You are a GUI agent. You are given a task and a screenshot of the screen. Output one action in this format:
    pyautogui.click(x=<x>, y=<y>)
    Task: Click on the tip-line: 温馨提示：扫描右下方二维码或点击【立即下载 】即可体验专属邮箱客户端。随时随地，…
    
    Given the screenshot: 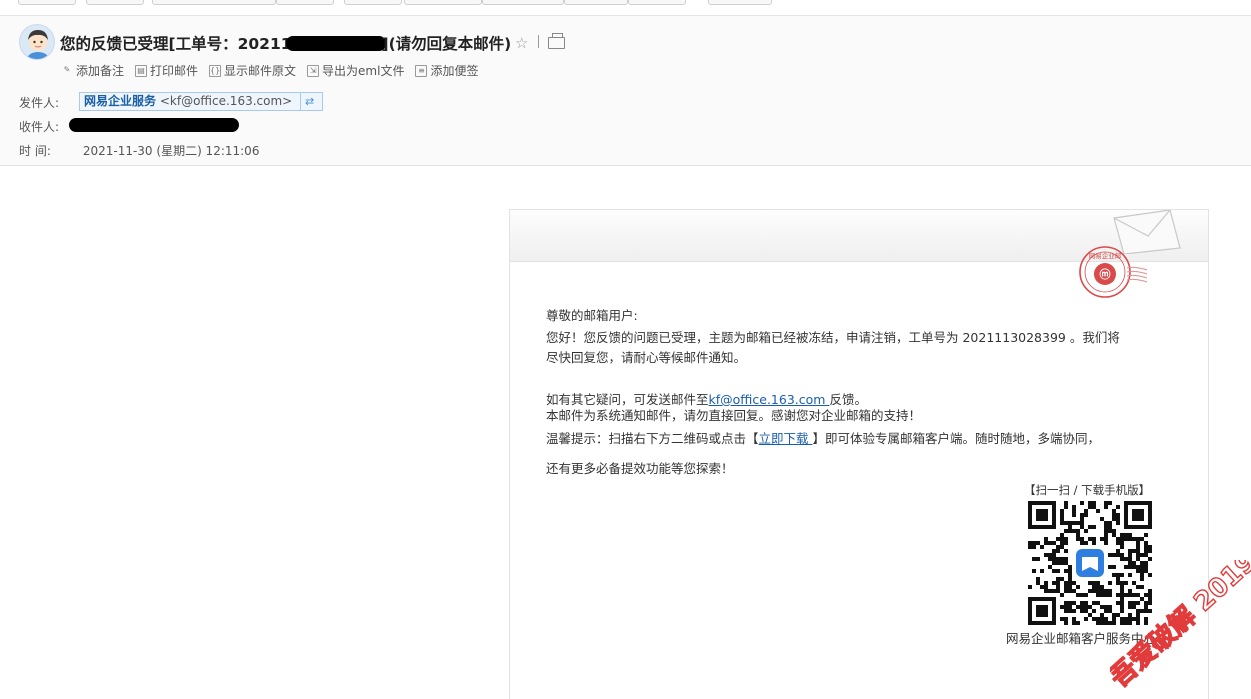 What is the action you would take?
    pyautogui.click(x=823, y=437)
    